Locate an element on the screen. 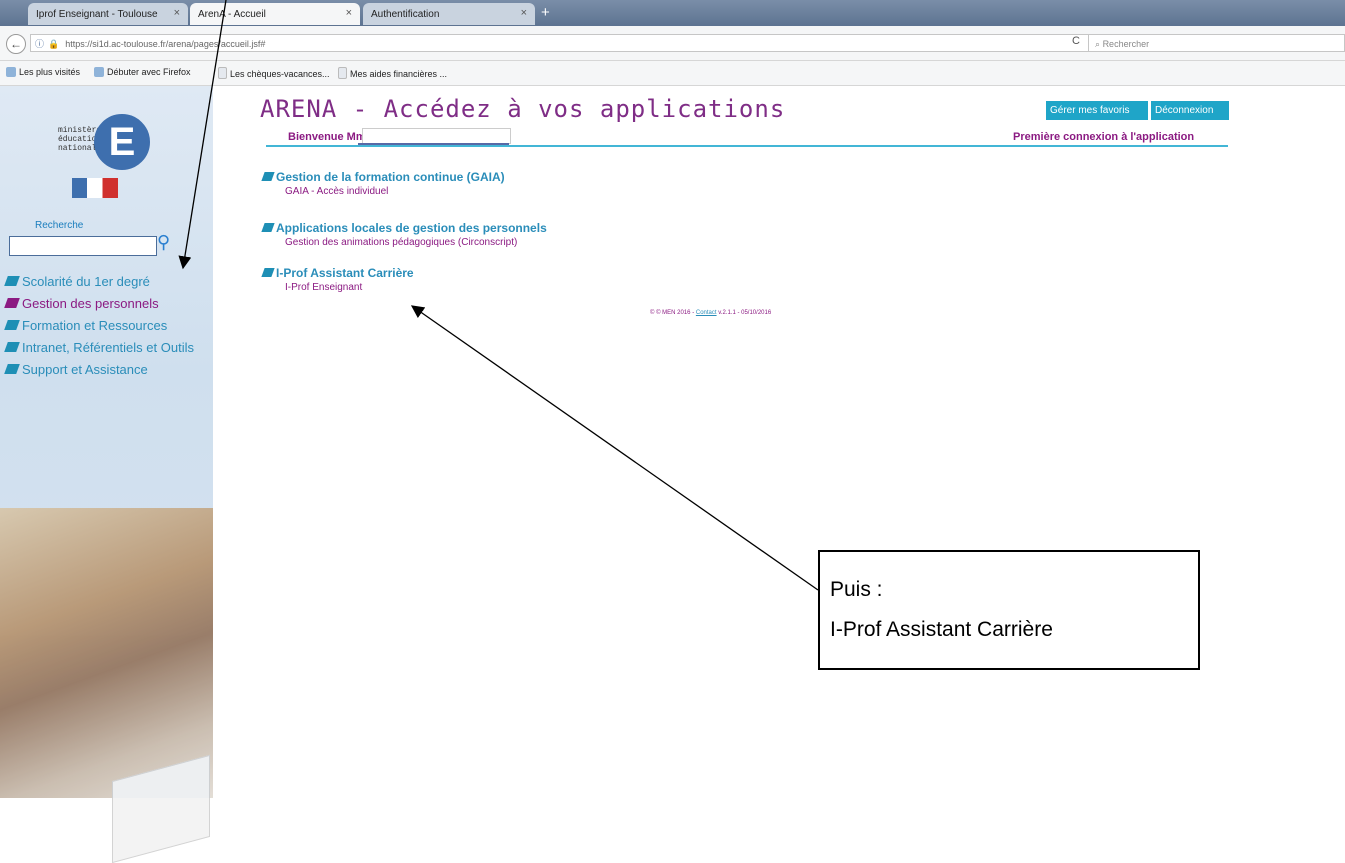 This screenshot has height=863, width=1345. instruction-callout: Puis : I-Prof Assistant Carrière is located at coordinates (1009, 610).